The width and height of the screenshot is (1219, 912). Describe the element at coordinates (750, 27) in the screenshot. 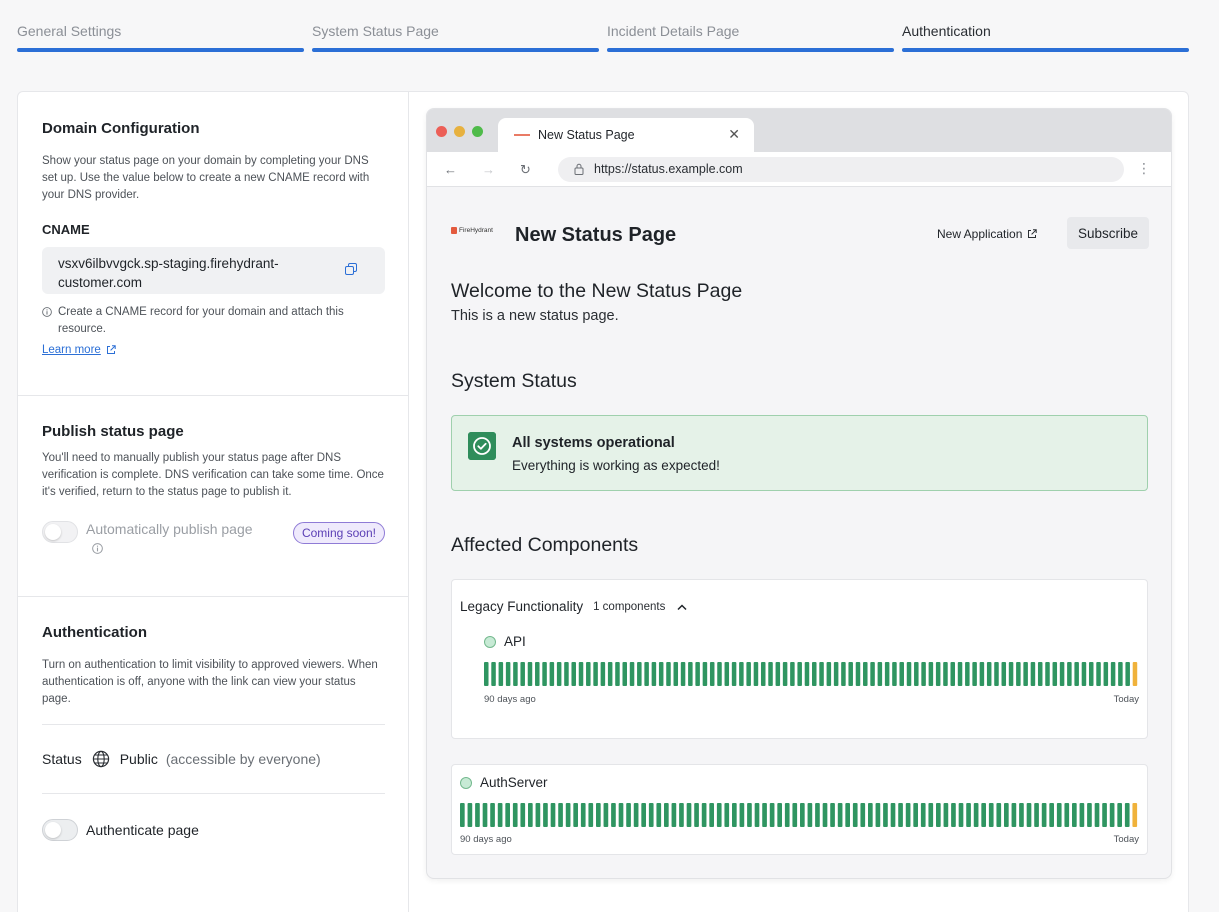

I see `tab-incident-details-page: Incident Details Page` at that location.